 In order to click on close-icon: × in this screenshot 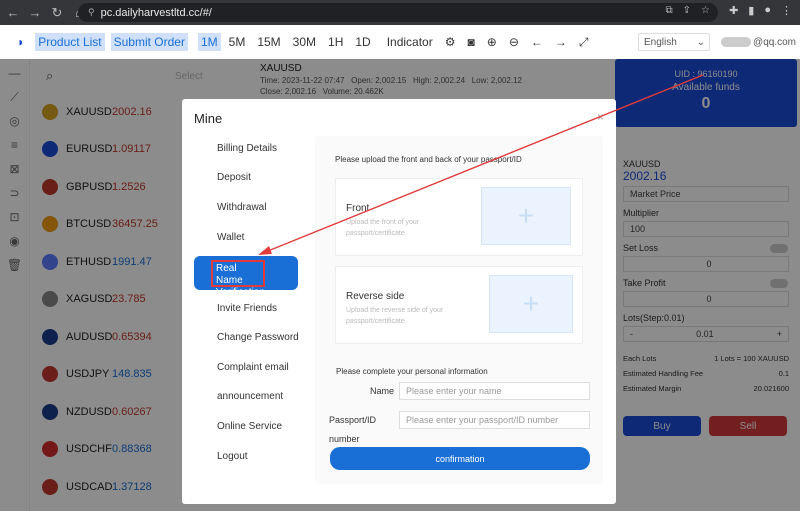, I will do `click(600, 117)`.